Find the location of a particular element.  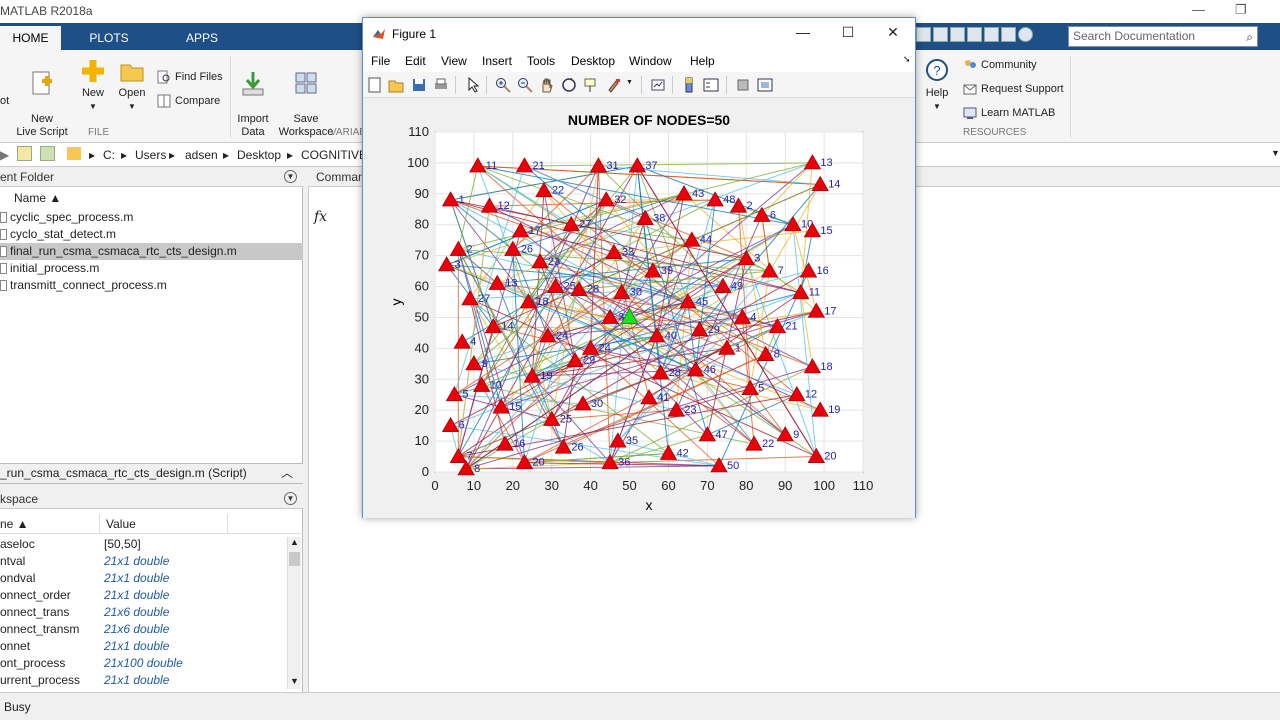

new-live-script-button: New Live Script is located at coordinates (42, 98).